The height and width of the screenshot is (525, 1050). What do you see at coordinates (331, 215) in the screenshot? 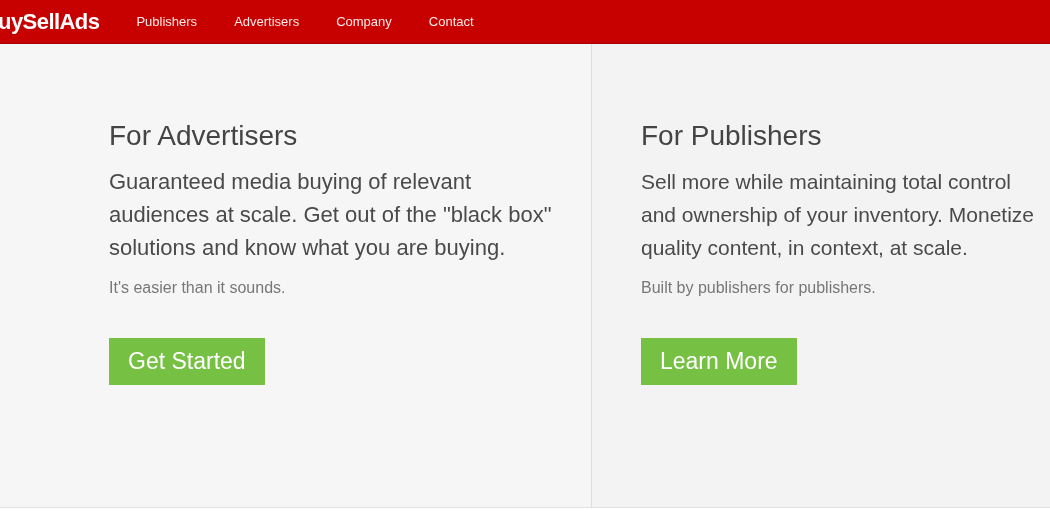
I see `section-description: Guaranteed media buying of relevant audiences at scale. Get out of the "black box" solutions and know what you are buying.` at bounding box center [331, 215].